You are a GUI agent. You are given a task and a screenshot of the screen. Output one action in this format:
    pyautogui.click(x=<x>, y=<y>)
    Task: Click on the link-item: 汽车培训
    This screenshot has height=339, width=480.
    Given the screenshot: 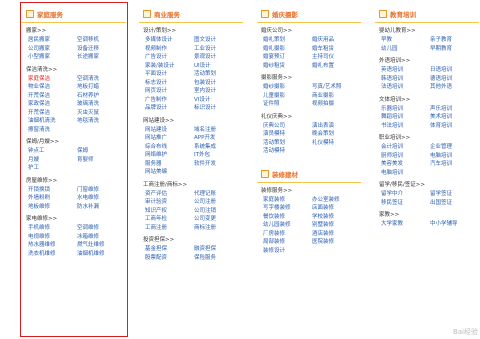 What is the action you would take?
    pyautogui.click(x=454, y=164)
    